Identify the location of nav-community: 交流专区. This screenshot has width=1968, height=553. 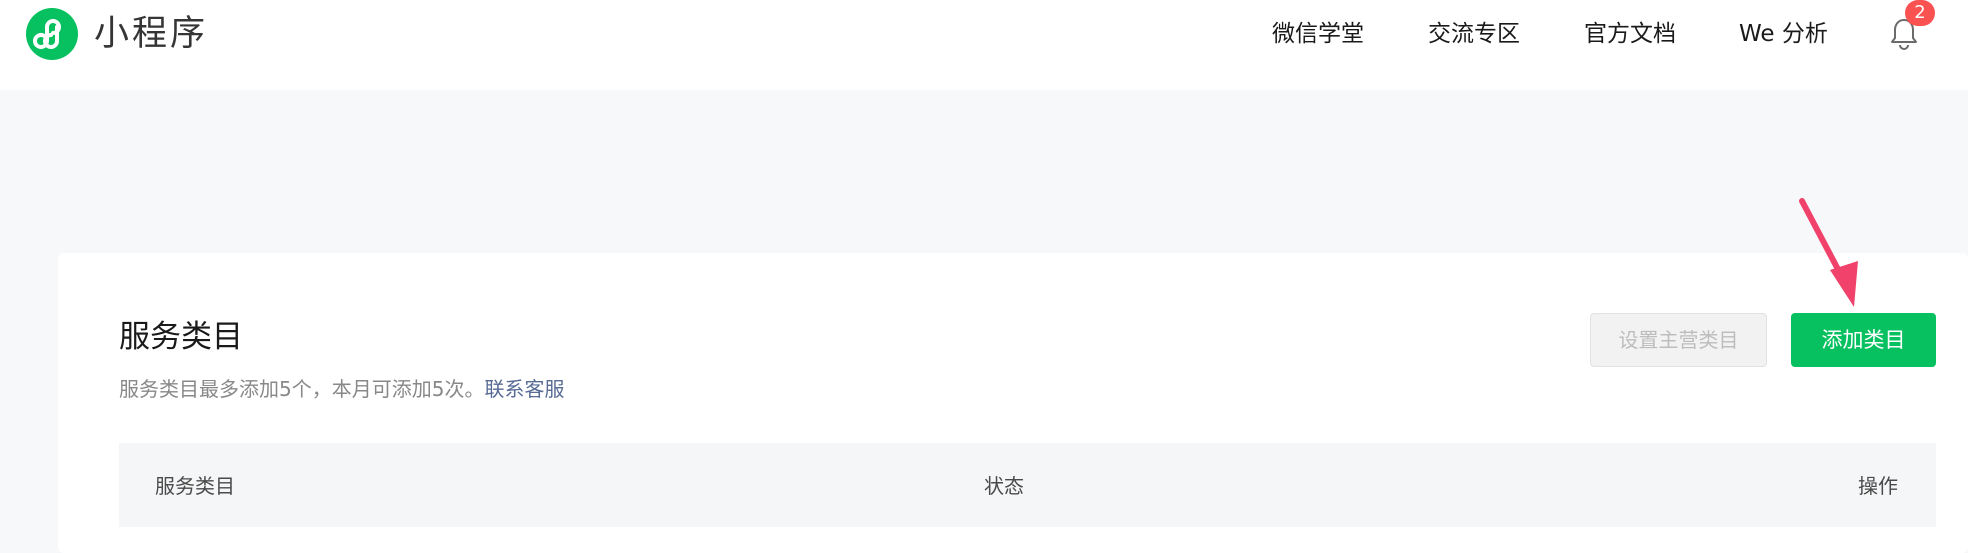
(1474, 34).